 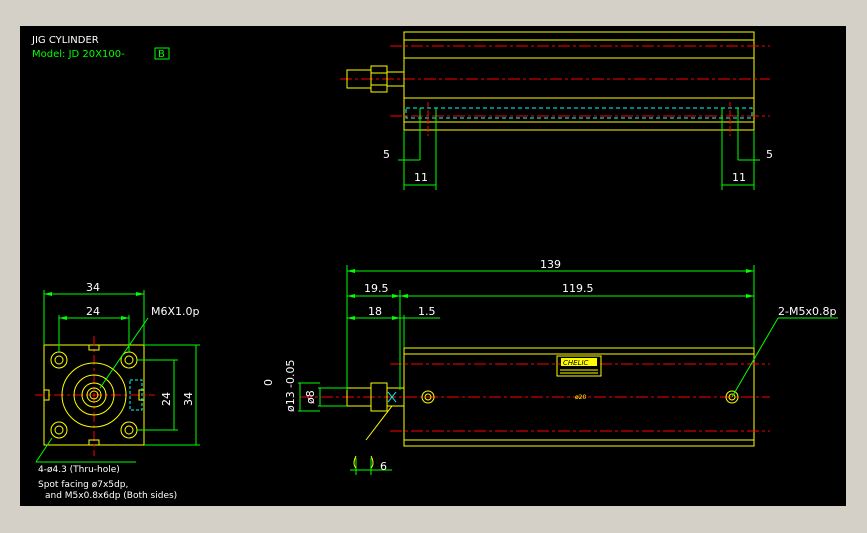 I want to click on brand-label: CHELIC, so click(x=576, y=363).